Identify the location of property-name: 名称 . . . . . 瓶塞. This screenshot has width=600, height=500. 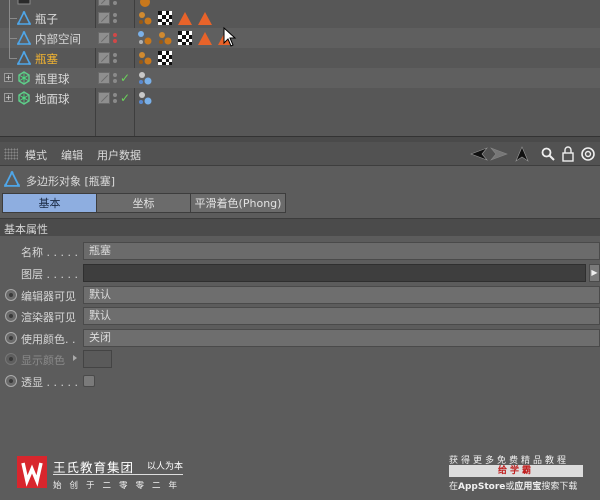
(300, 251).